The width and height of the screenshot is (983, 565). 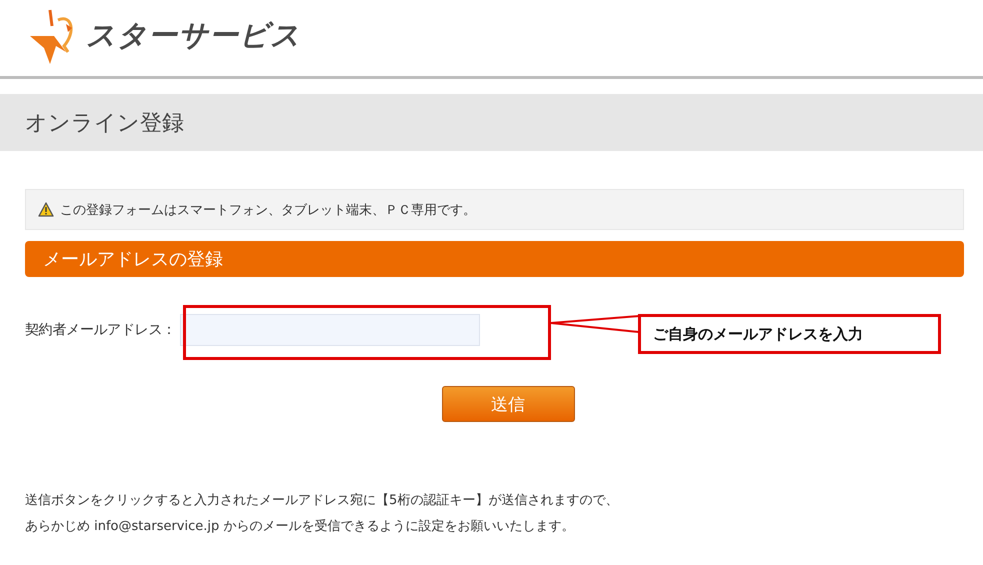 What do you see at coordinates (104, 124) in the screenshot?
I see `page-title: オンライン登録` at bounding box center [104, 124].